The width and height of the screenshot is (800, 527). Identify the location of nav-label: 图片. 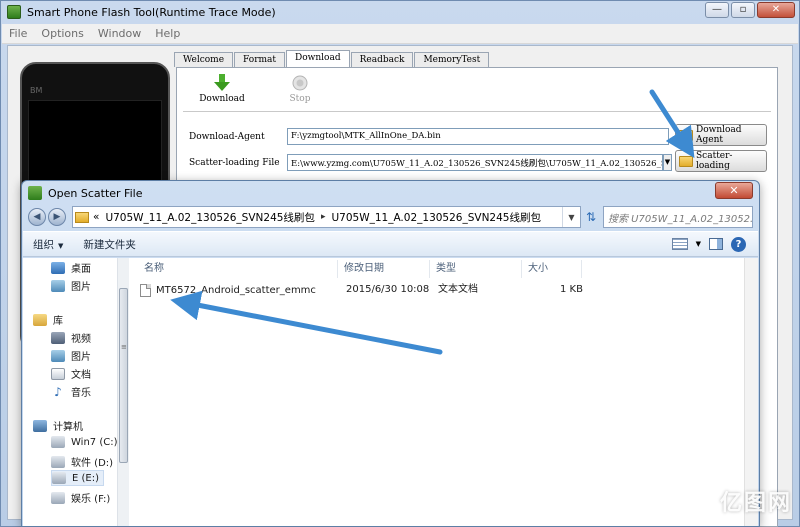
(81, 357).